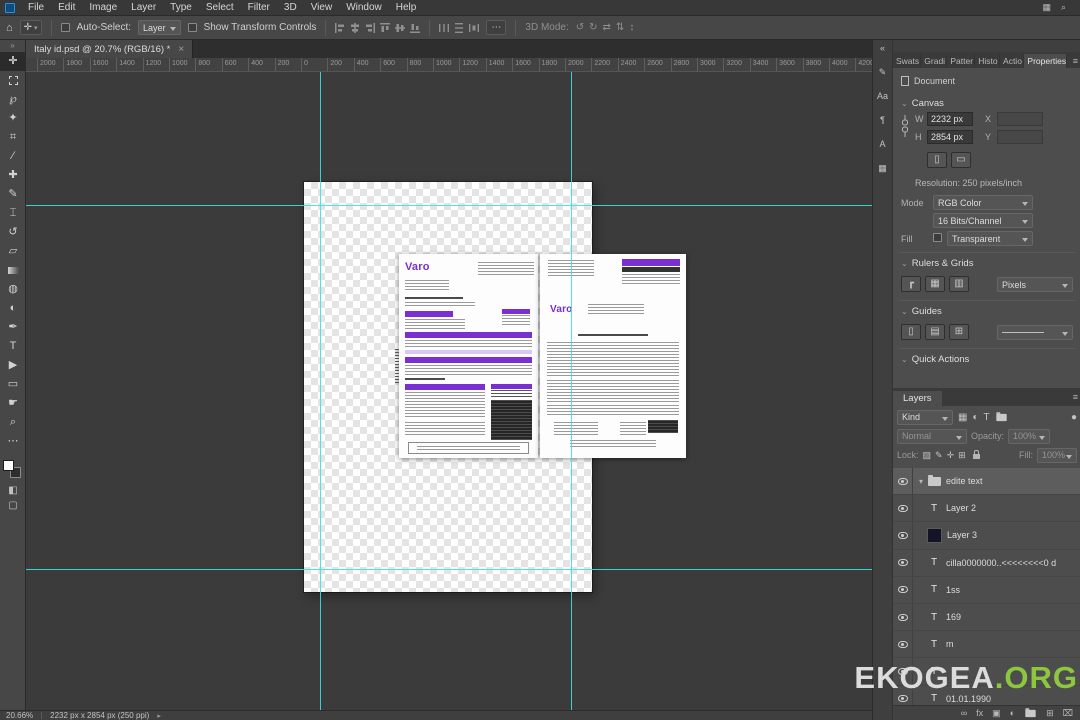 Image resolution: width=1080 pixels, height=720 pixels. I want to click on menu-3d: 3D, so click(290, 7).